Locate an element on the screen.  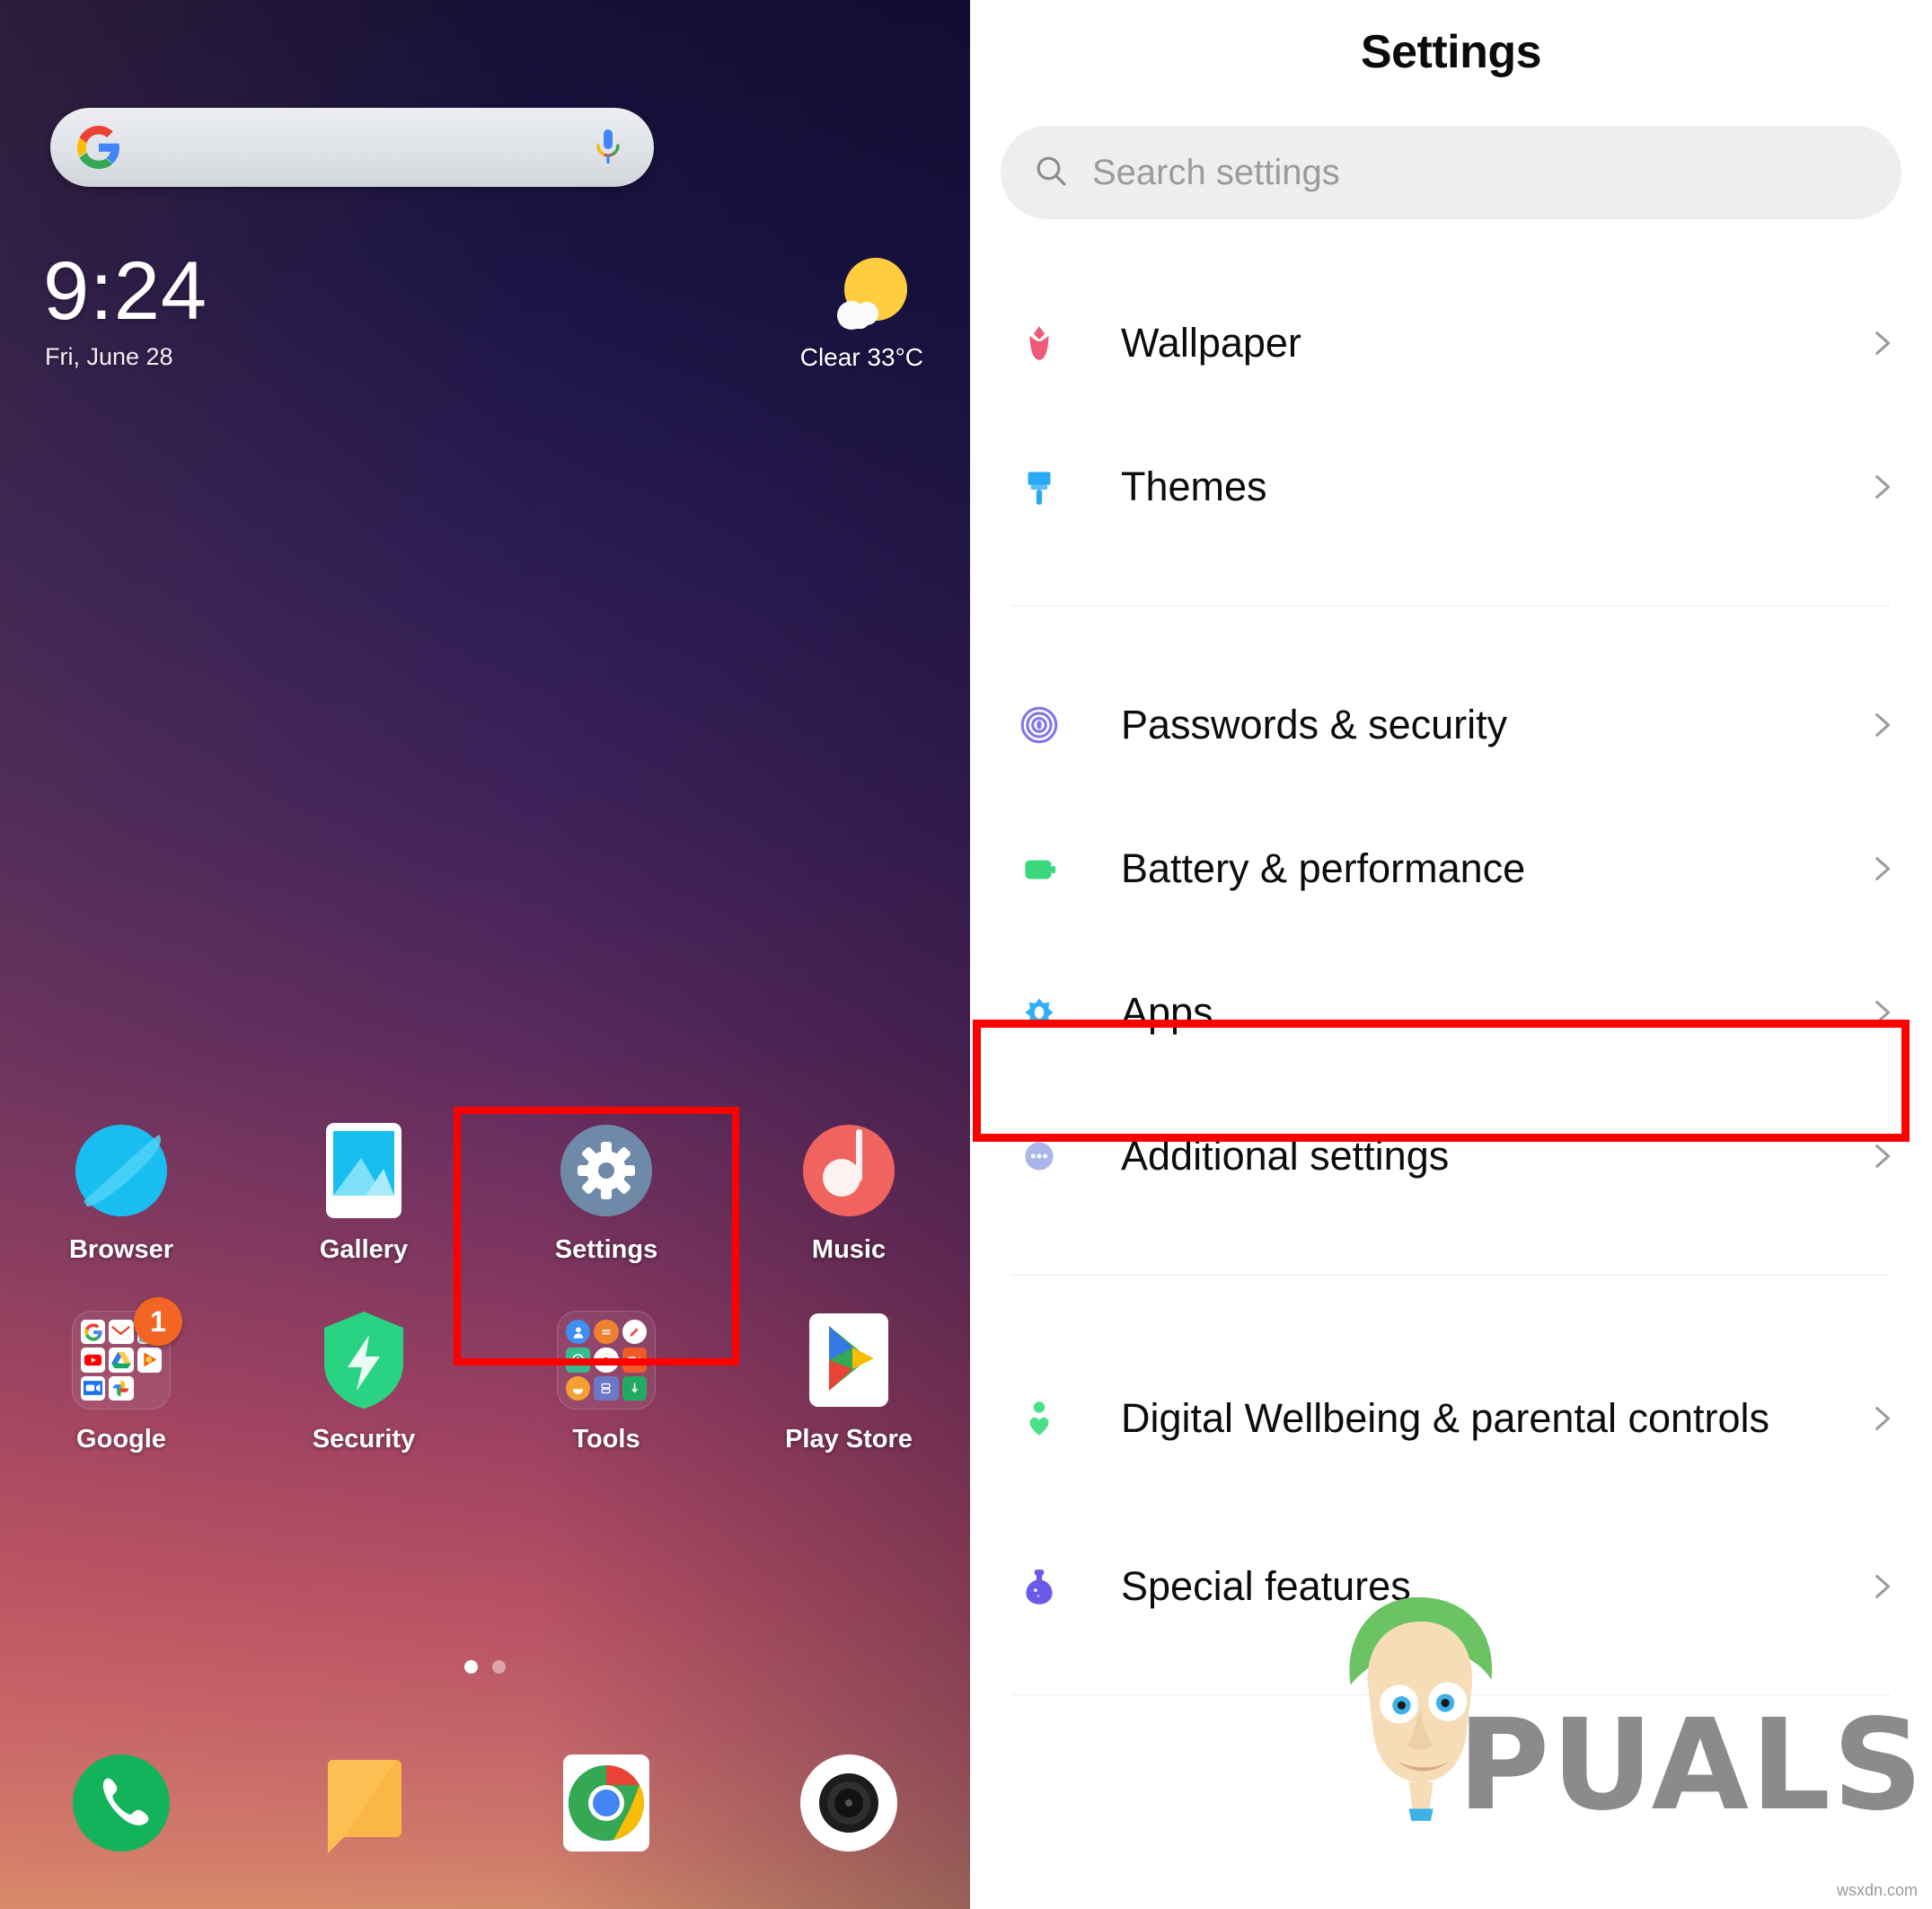
settings-gear-icon is located at coordinates (606, 1170).